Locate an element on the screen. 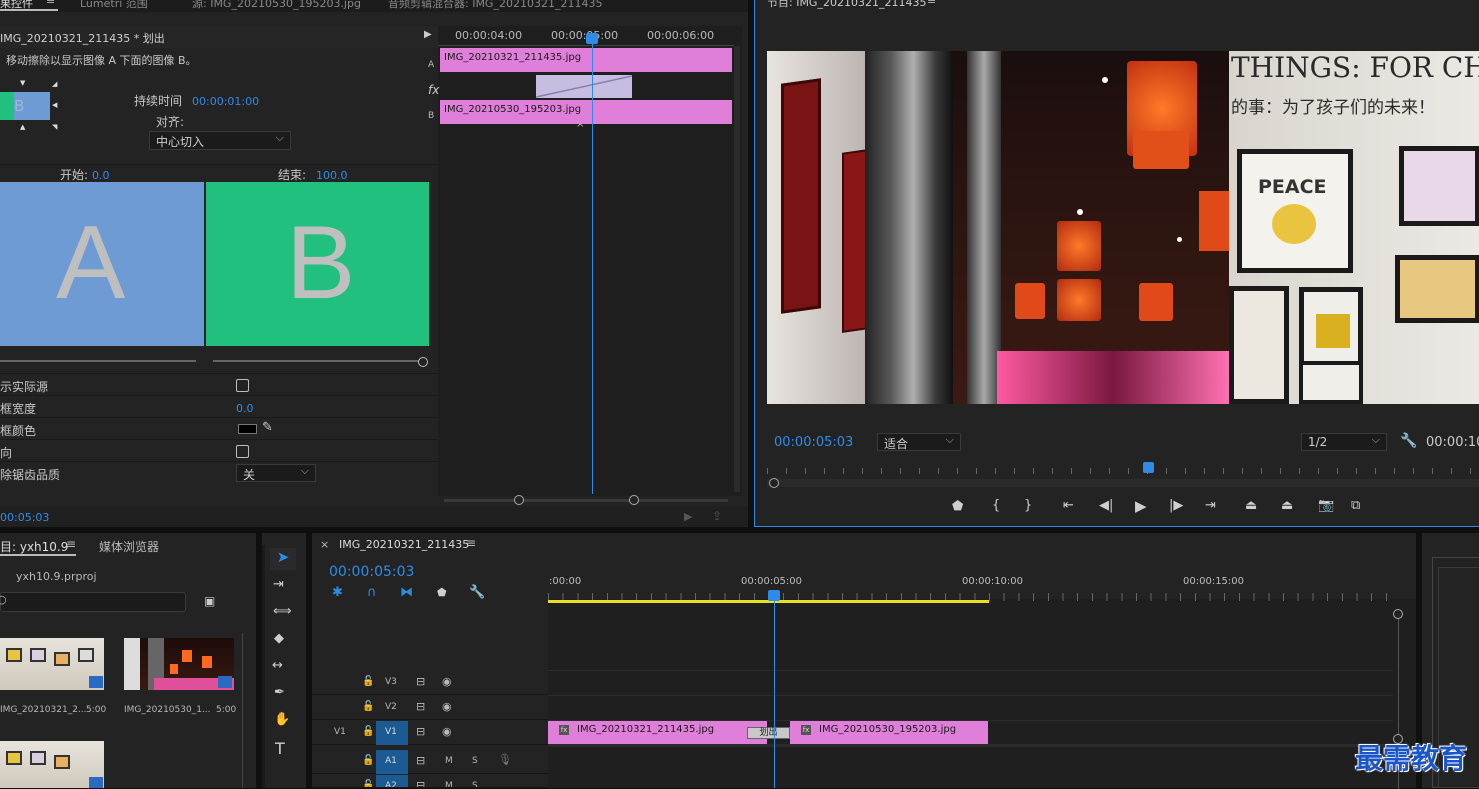  source-patch-label: V1 is located at coordinates (340, 732).